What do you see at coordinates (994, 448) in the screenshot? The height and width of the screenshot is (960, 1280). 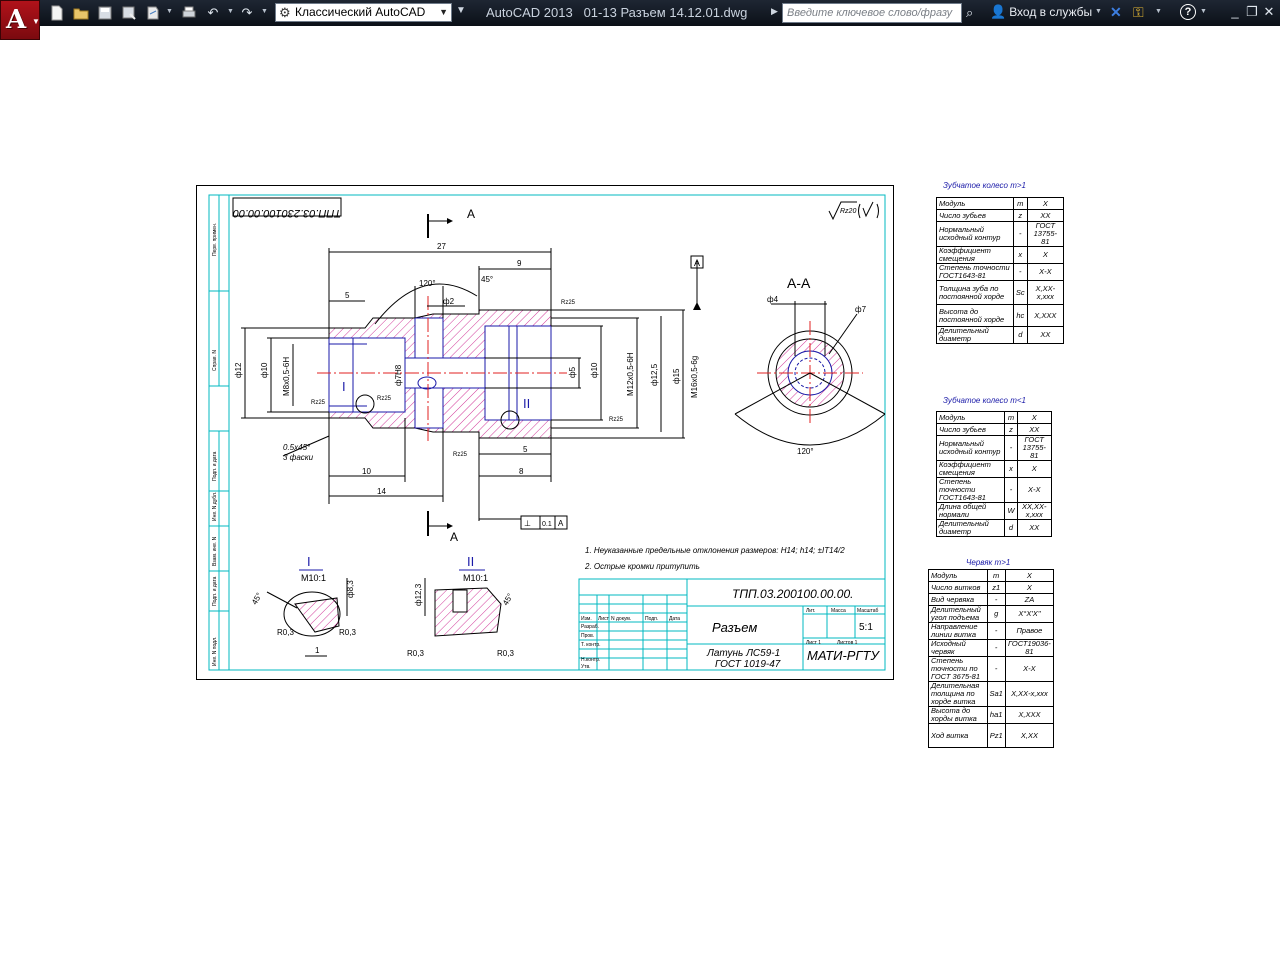 I see `table-row: Нормальный исходный контур - ГОСТ 13755-81` at bounding box center [994, 448].